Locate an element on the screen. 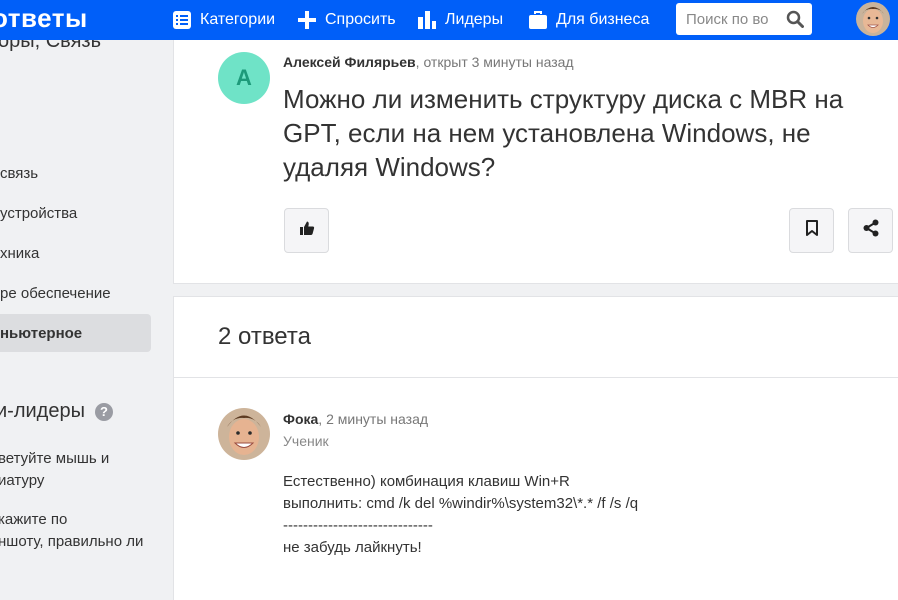  question-meta: Алексей Филярьев, открыт 3 минуты назад is located at coordinates (428, 62).